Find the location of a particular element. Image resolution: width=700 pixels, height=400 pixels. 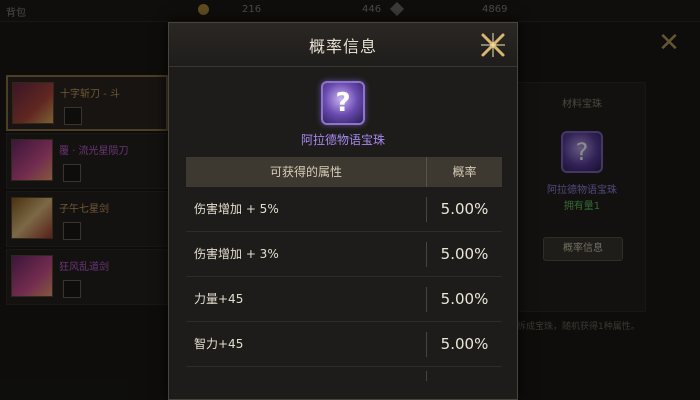

header-attribute: 可获得的属性 is located at coordinates (305, 172).